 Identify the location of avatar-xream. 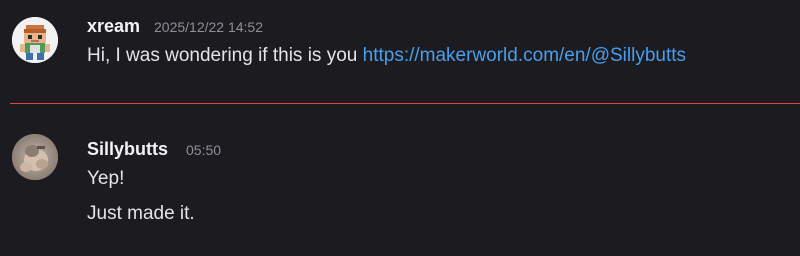
(35, 40).